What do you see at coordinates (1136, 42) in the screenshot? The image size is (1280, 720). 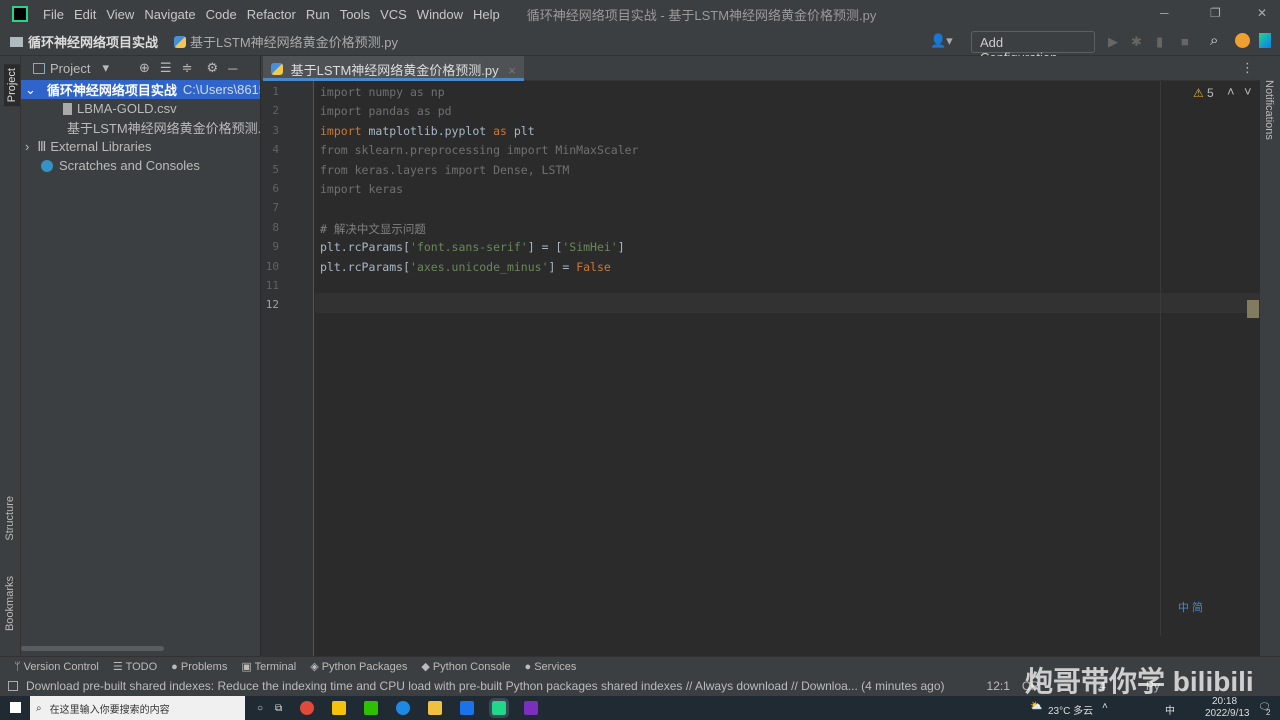 I see `debug-icon: ✱` at bounding box center [1136, 42].